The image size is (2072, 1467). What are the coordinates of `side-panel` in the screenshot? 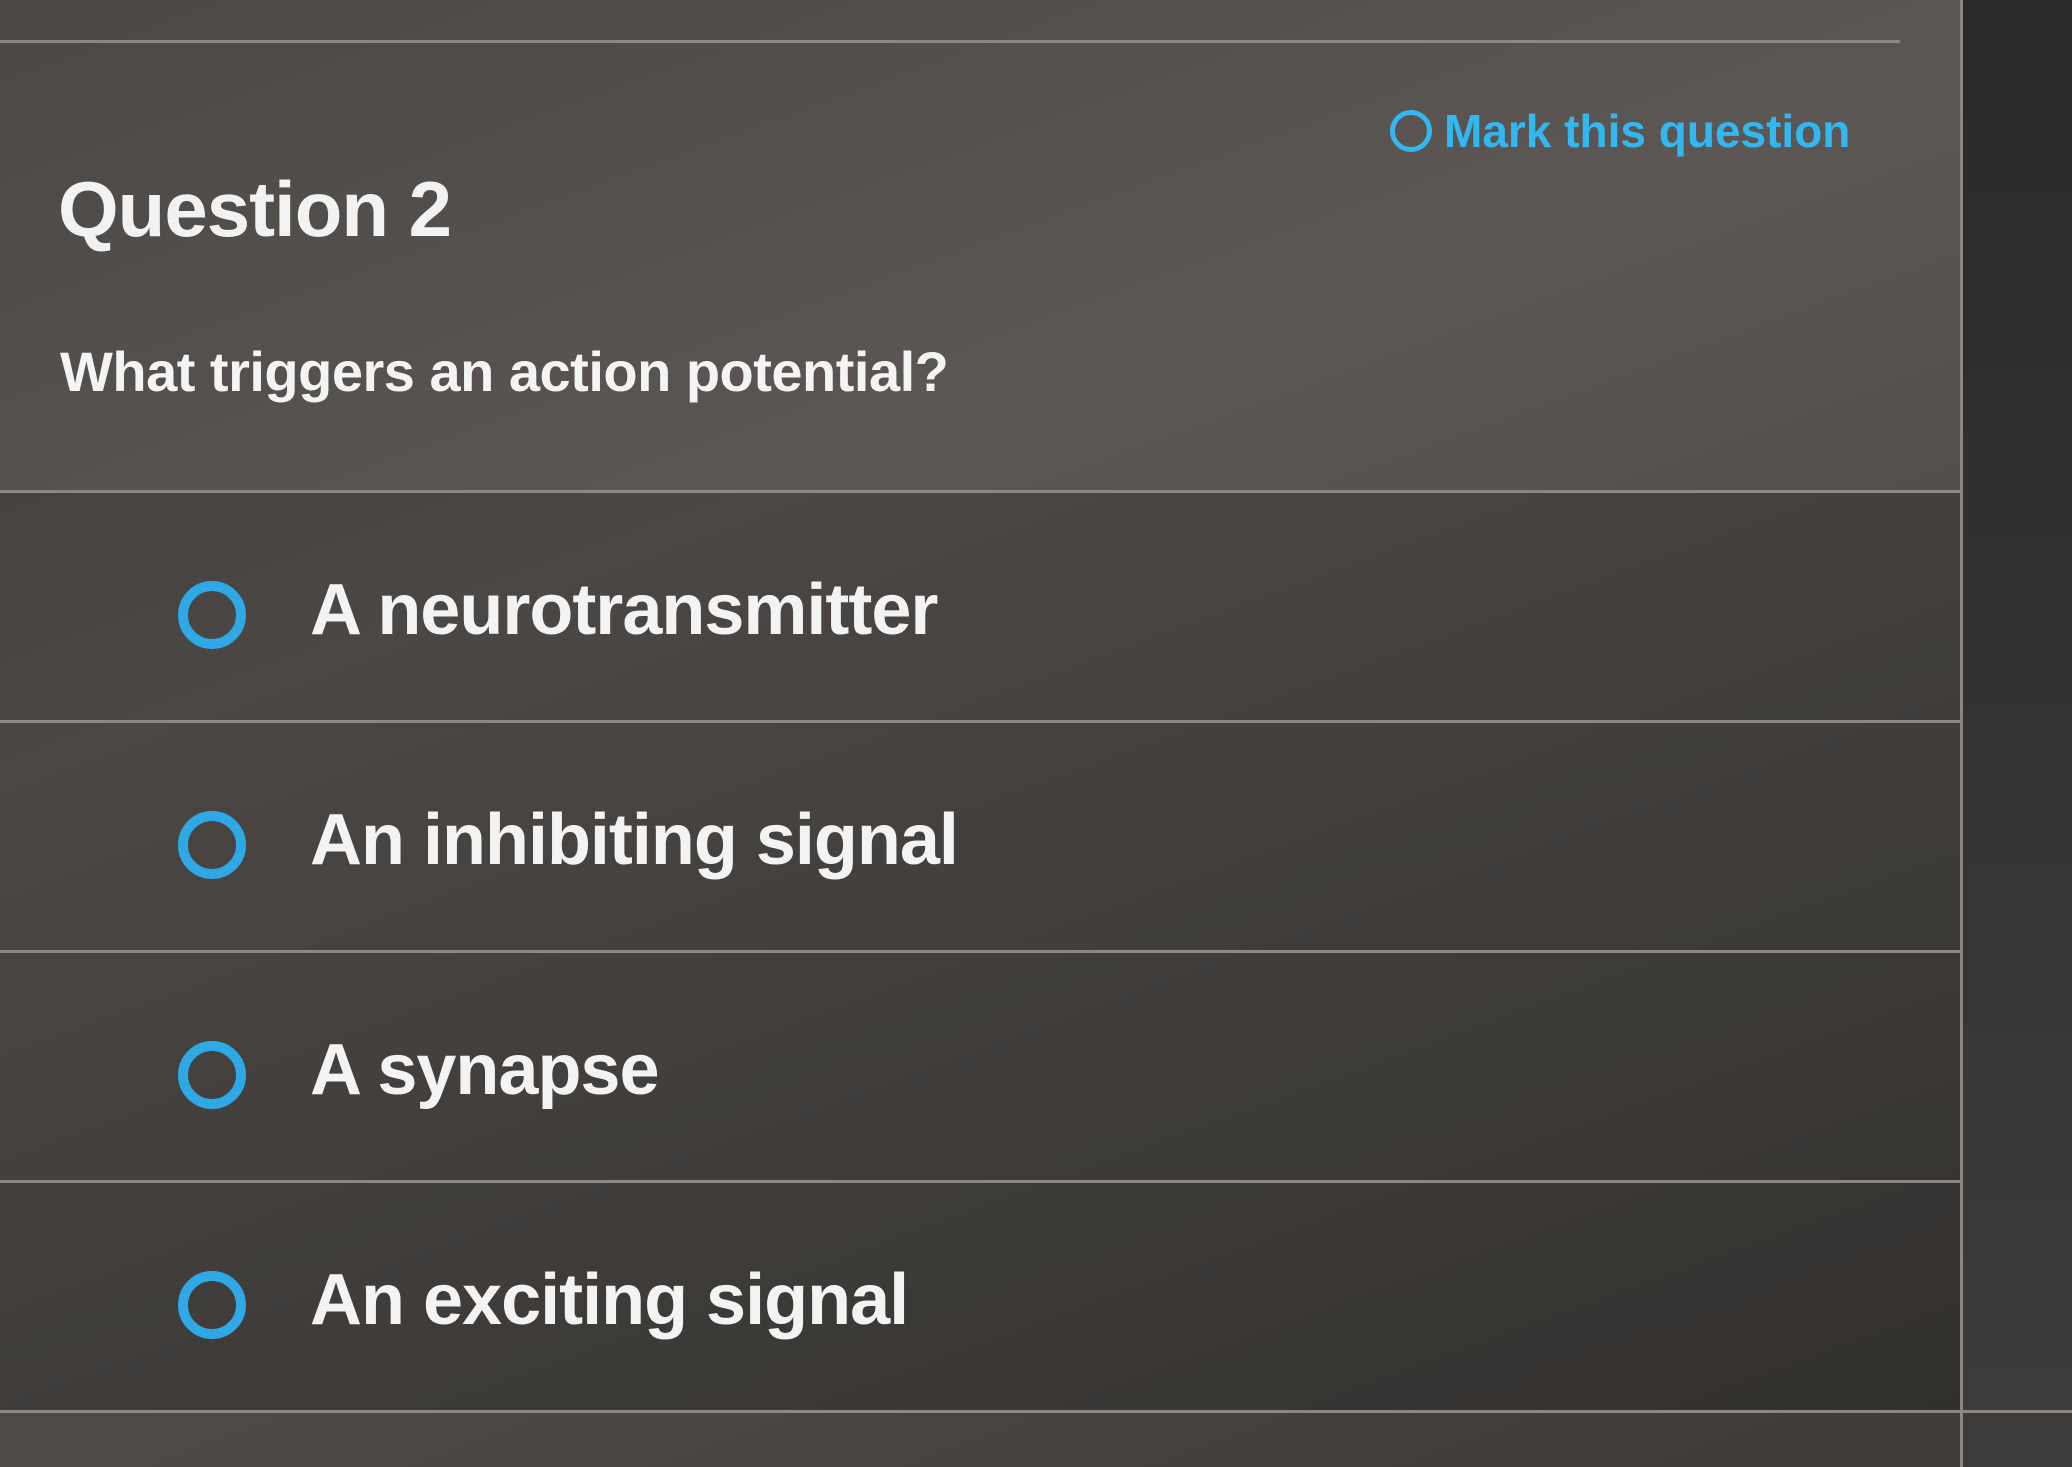 It's located at (2017, 733).